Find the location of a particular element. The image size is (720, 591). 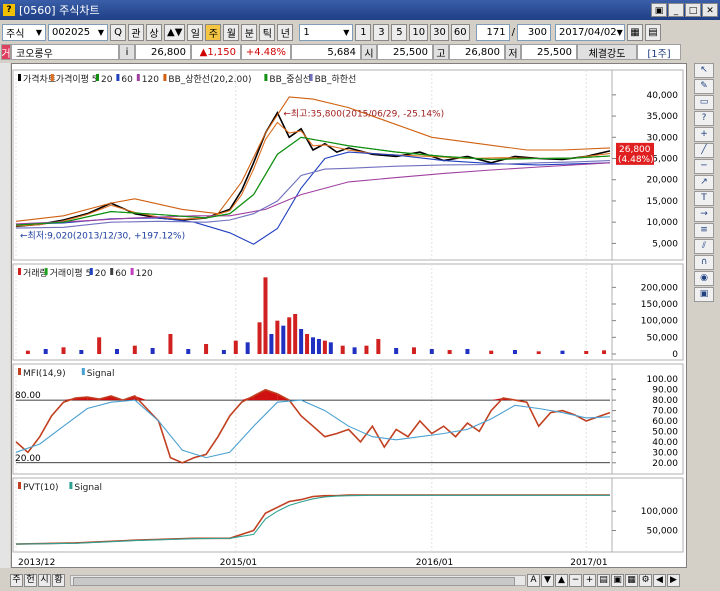

mfi-y-tick-label: 50.00 is located at coordinates (665, 432).